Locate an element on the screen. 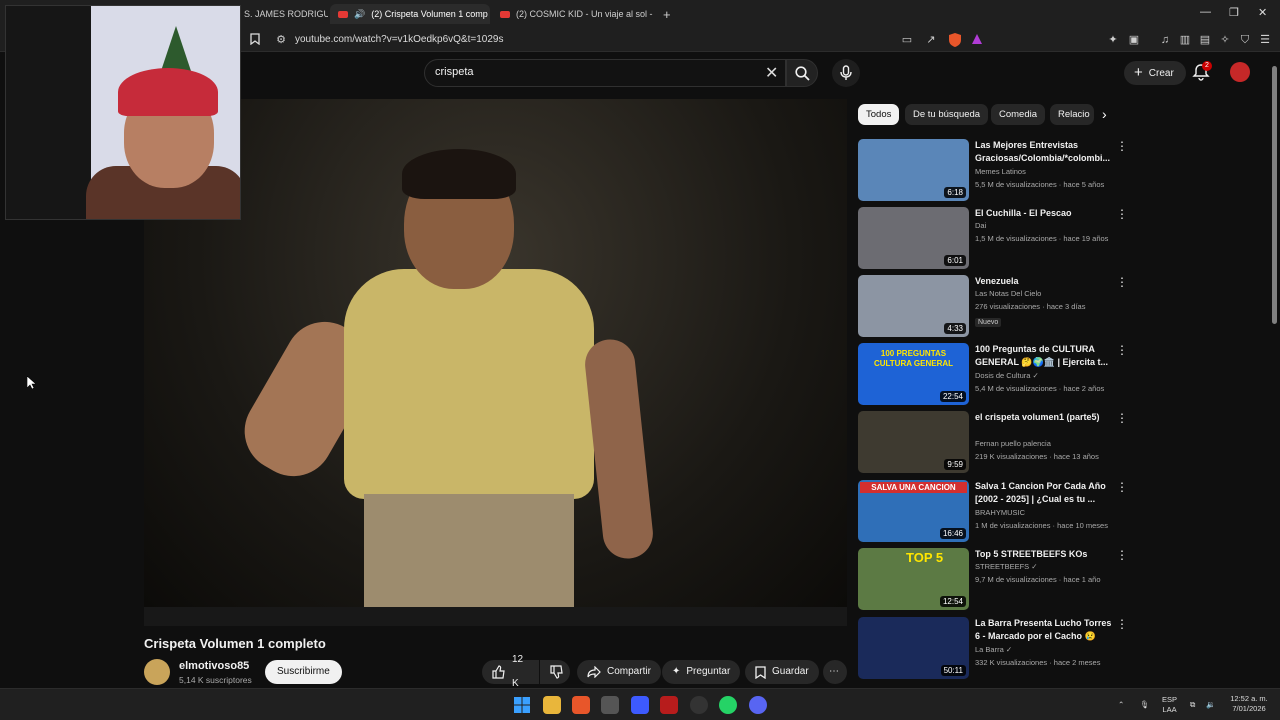 This screenshot has height=720, width=1280. close-window-icon: ✕ is located at coordinates (1262, 12).